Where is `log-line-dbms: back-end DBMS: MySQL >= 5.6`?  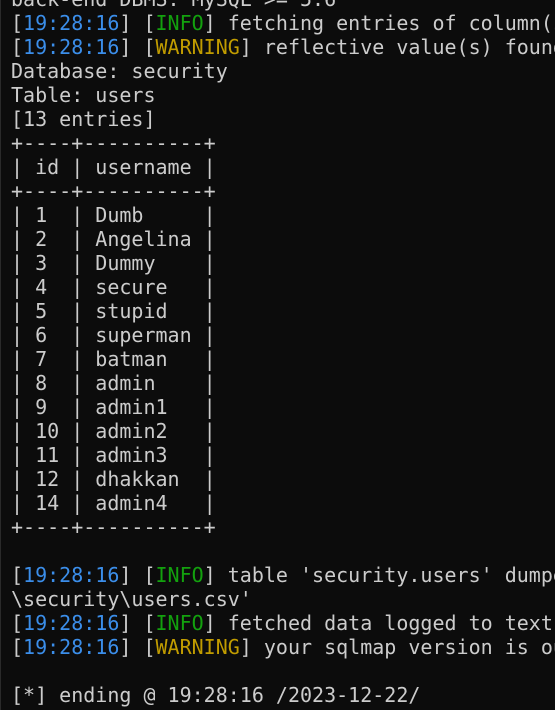
log-line-dbms: back-end DBMS: MySQL >= 5.6 is located at coordinates (283, 5).